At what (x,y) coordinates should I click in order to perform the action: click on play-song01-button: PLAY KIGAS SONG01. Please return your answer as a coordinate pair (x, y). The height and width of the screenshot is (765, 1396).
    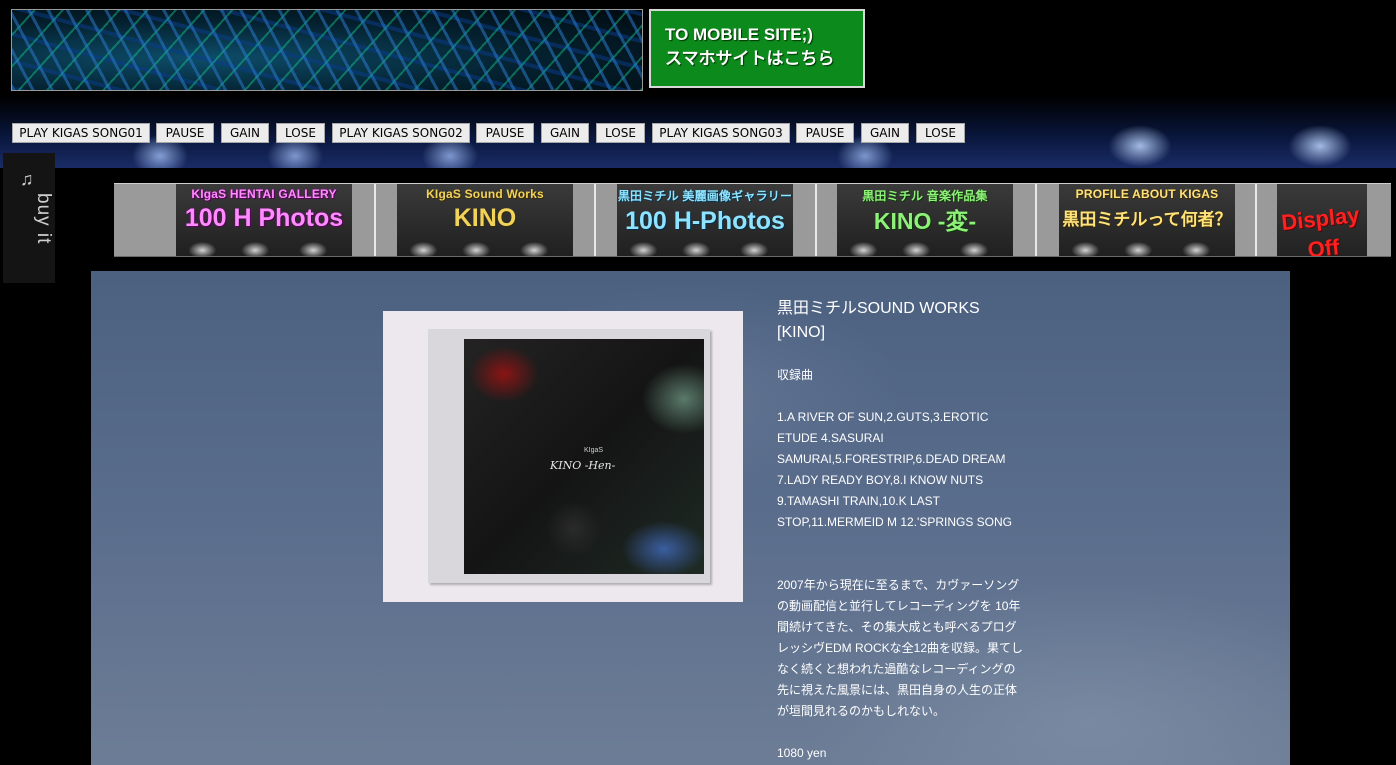
    Looking at the image, I should click on (81, 133).